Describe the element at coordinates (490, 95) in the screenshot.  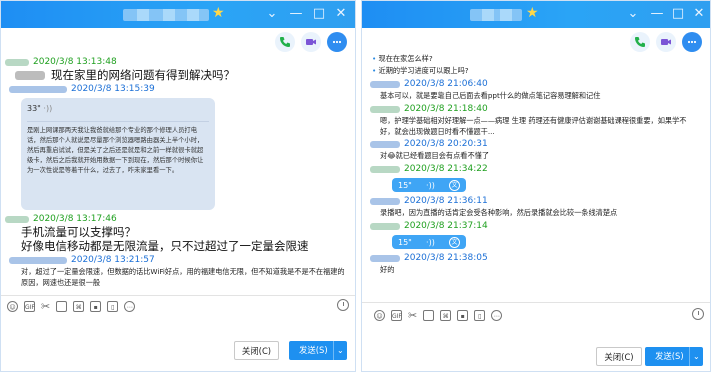
I see `message-text: 基本可以，就是要靠自己后面去看ppt什么的做点笔记容易理解和记住` at that location.